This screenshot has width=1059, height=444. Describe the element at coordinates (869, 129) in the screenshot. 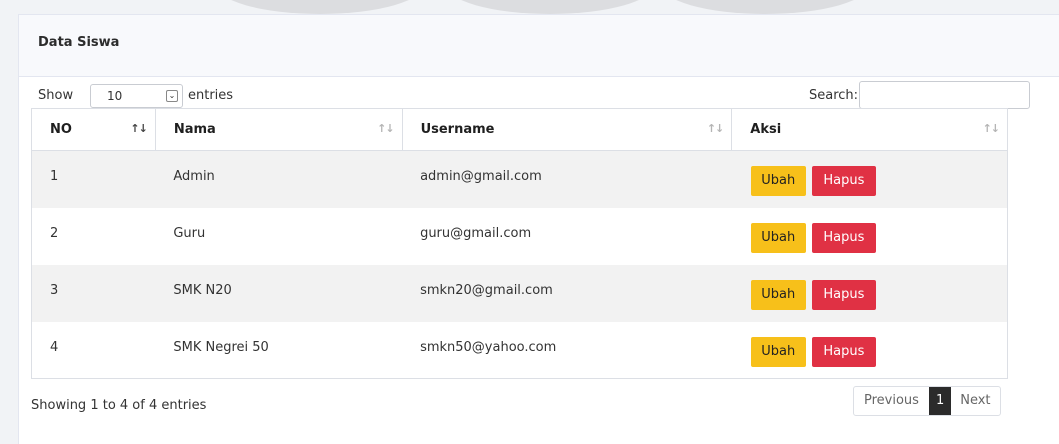

I see `column-header-aksi: Aksi ↑↓` at that location.